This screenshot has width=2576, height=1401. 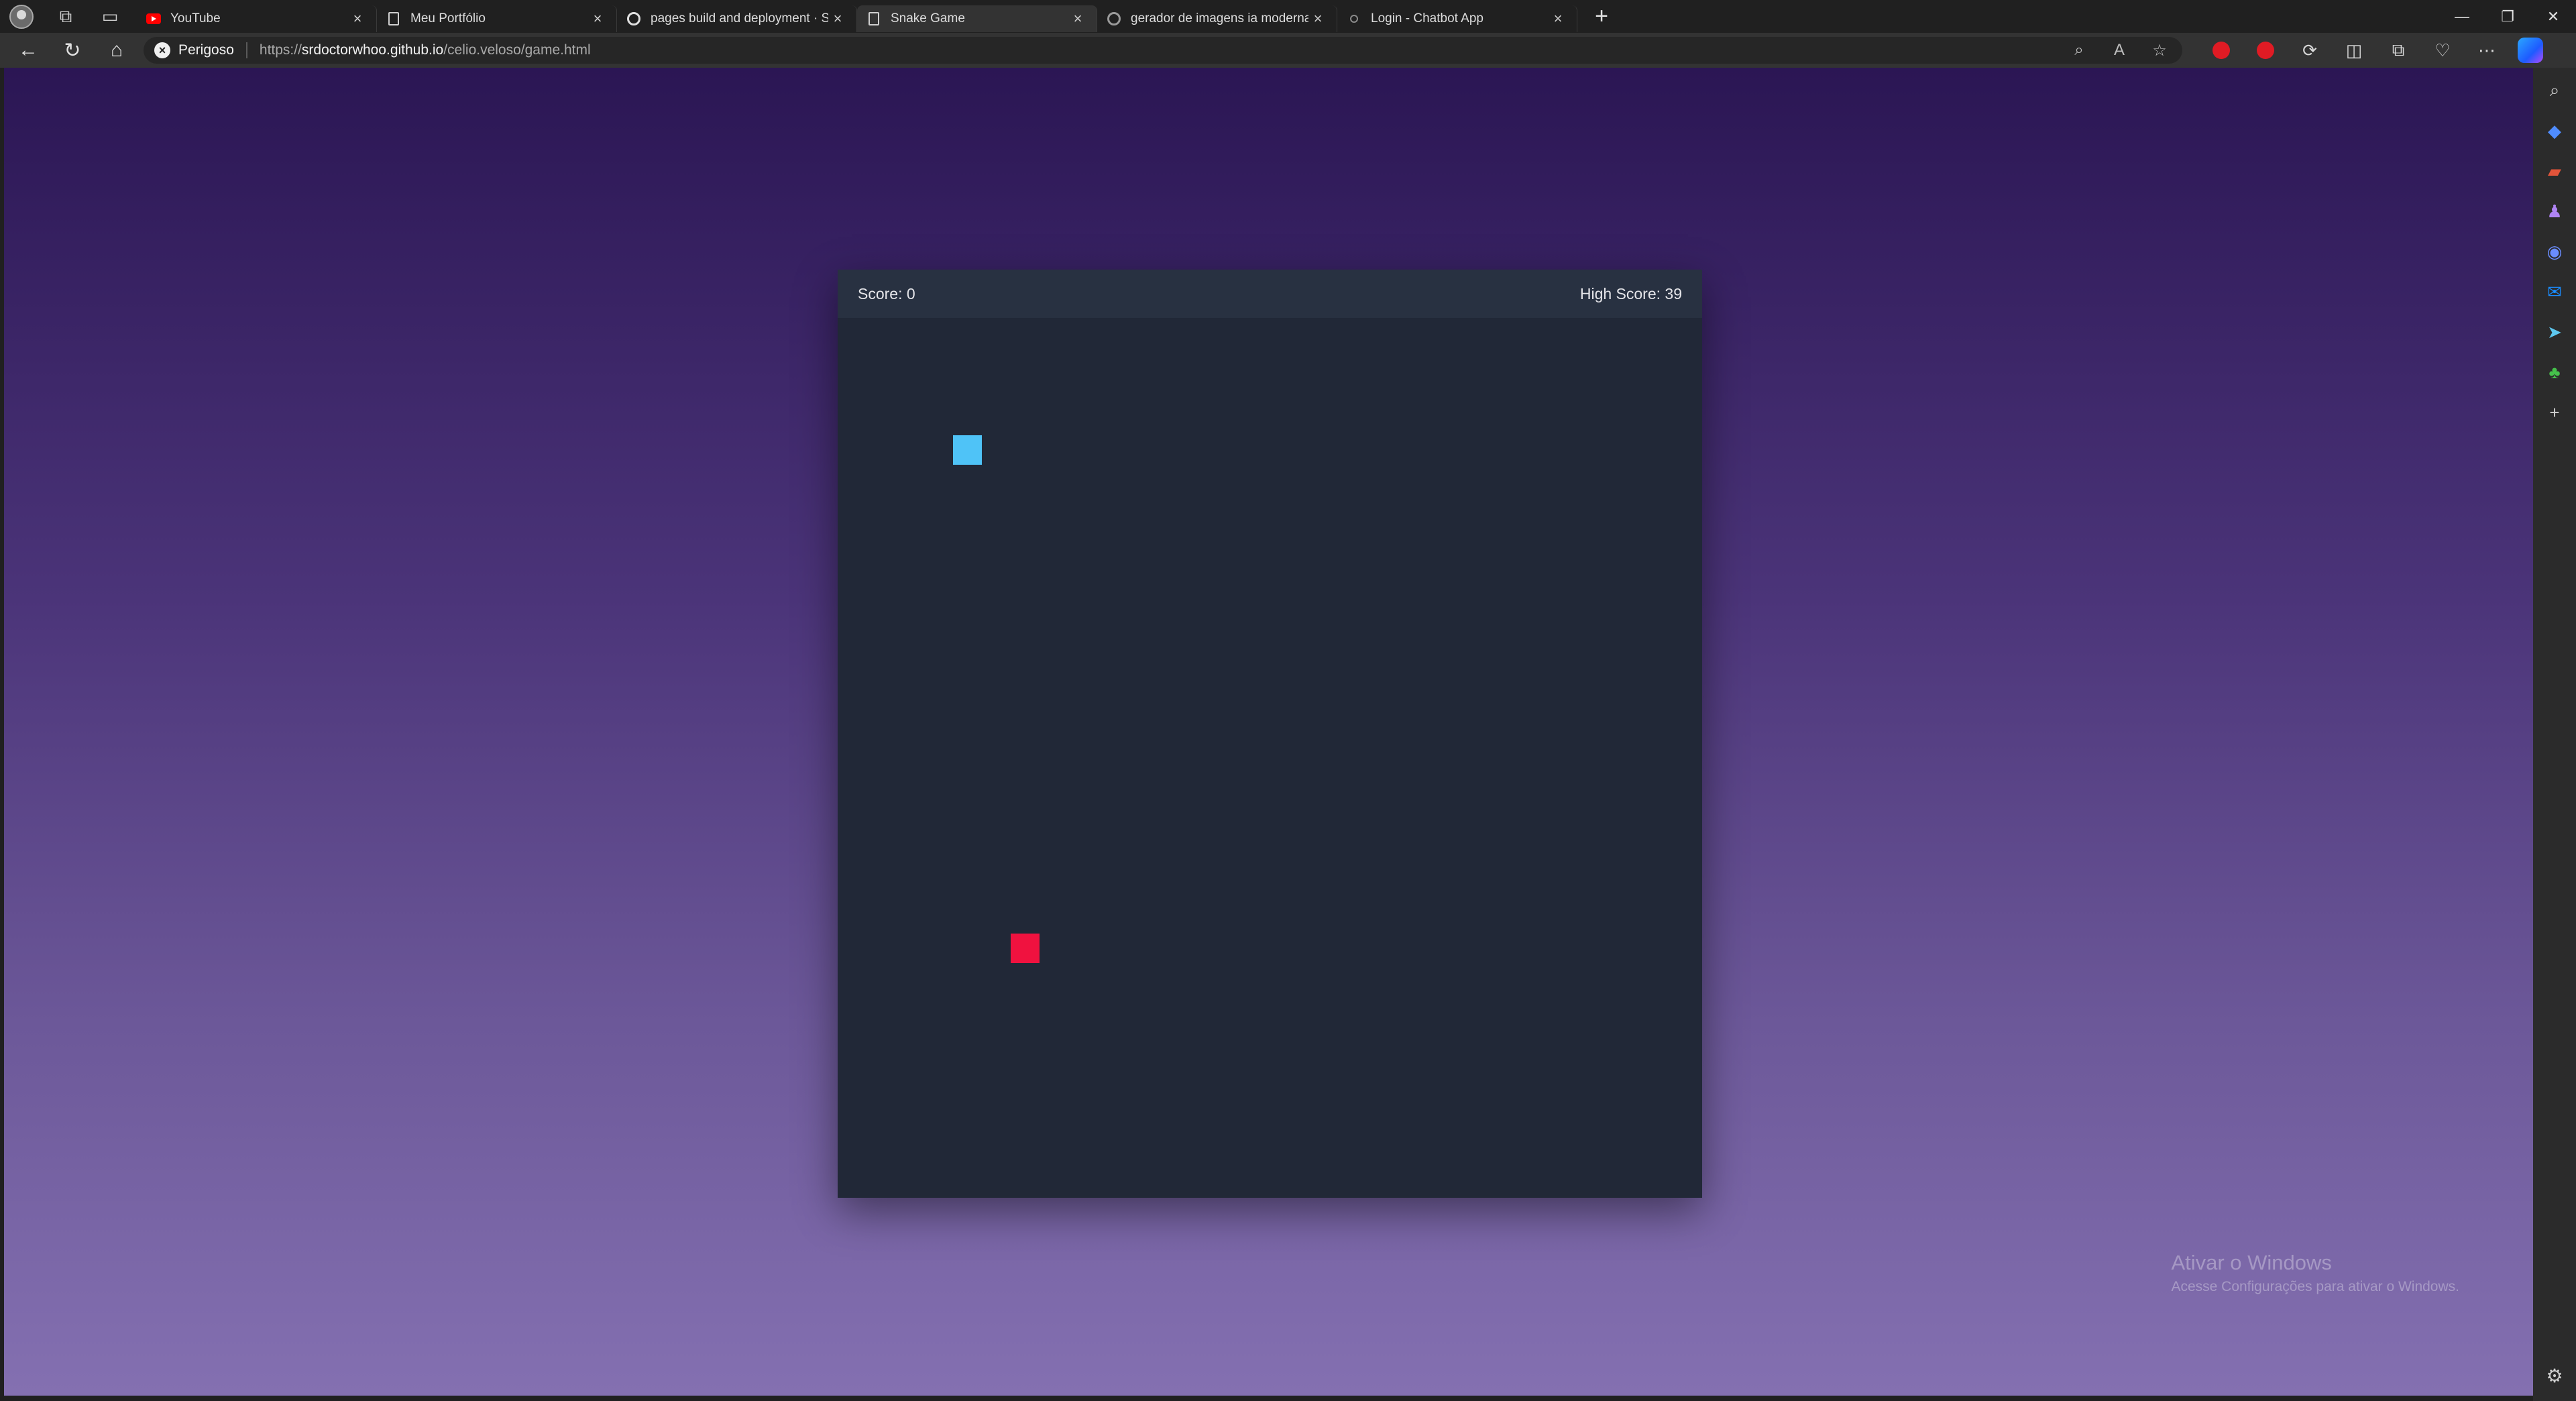 What do you see at coordinates (280, 50) in the screenshot?
I see `url-prefix: https://` at bounding box center [280, 50].